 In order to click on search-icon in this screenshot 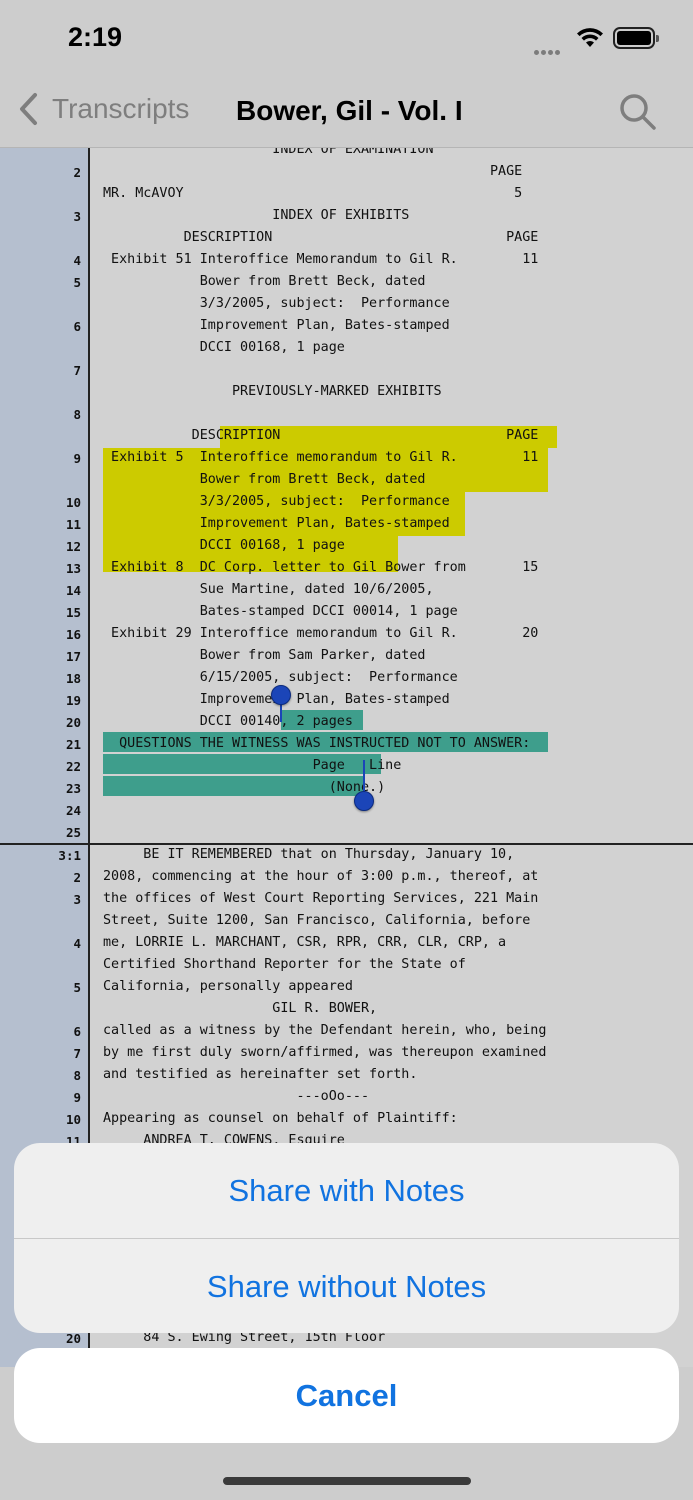, I will do `click(638, 112)`.